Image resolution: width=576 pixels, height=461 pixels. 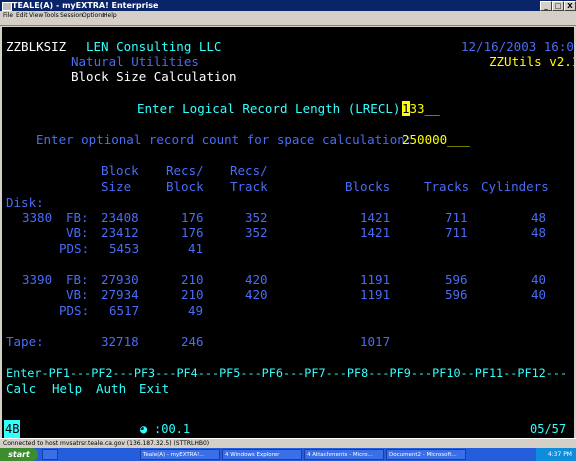 What do you see at coordinates (85, 5) in the screenshot?
I see `window-title: TEALE(A) - myEXTRA! Enterprise` at bounding box center [85, 5].